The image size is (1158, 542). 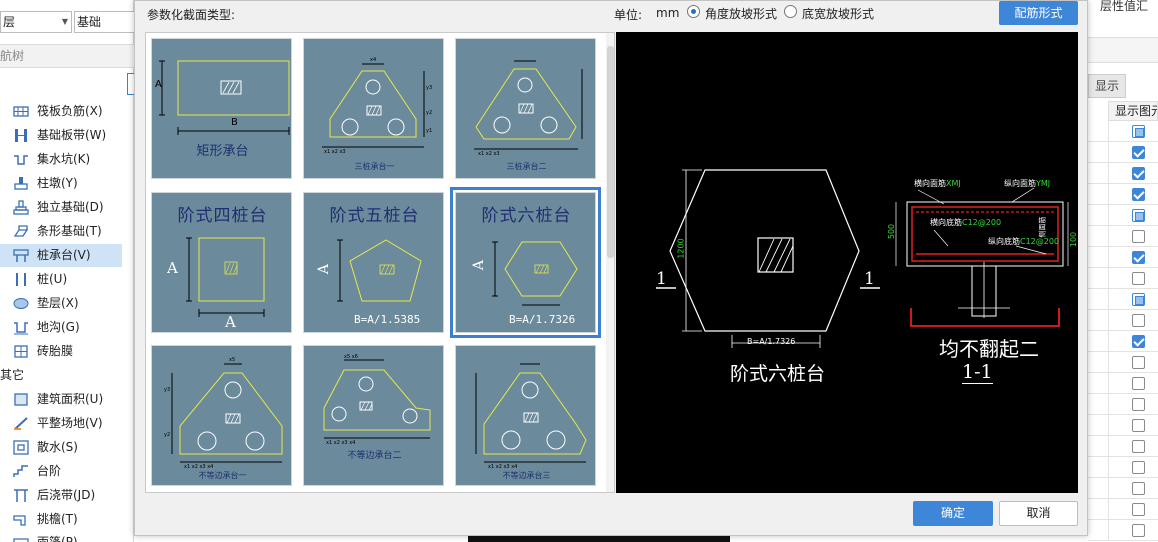 What do you see at coordinates (525, 262) in the screenshot?
I see `thumb-stepped-six-pile-cap: 阶式六桩台 A B=A/1.7326` at bounding box center [525, 262].